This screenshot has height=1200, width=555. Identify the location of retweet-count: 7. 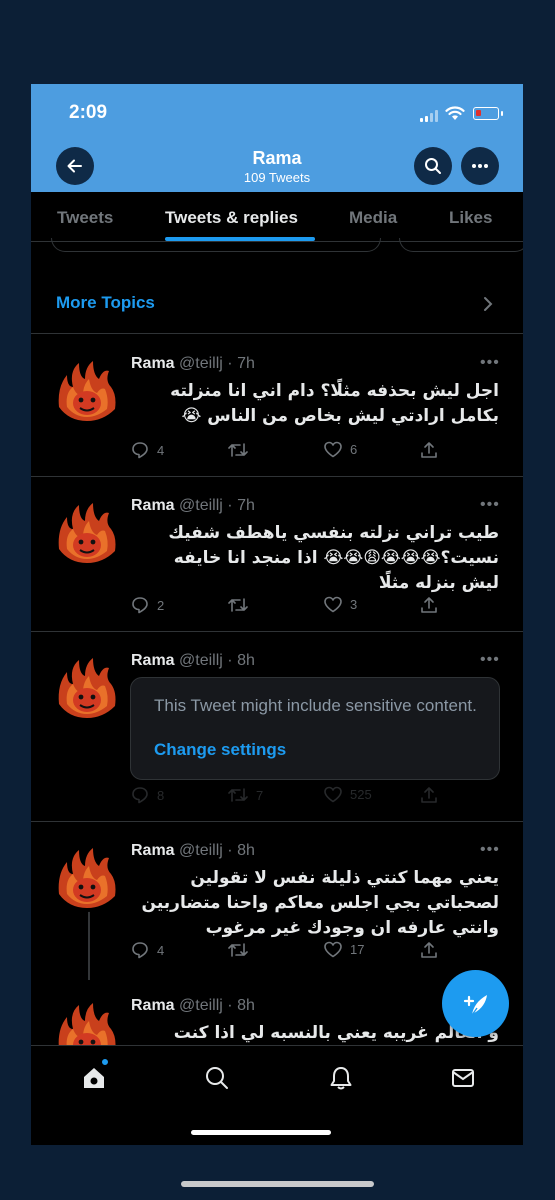
(260, 795).